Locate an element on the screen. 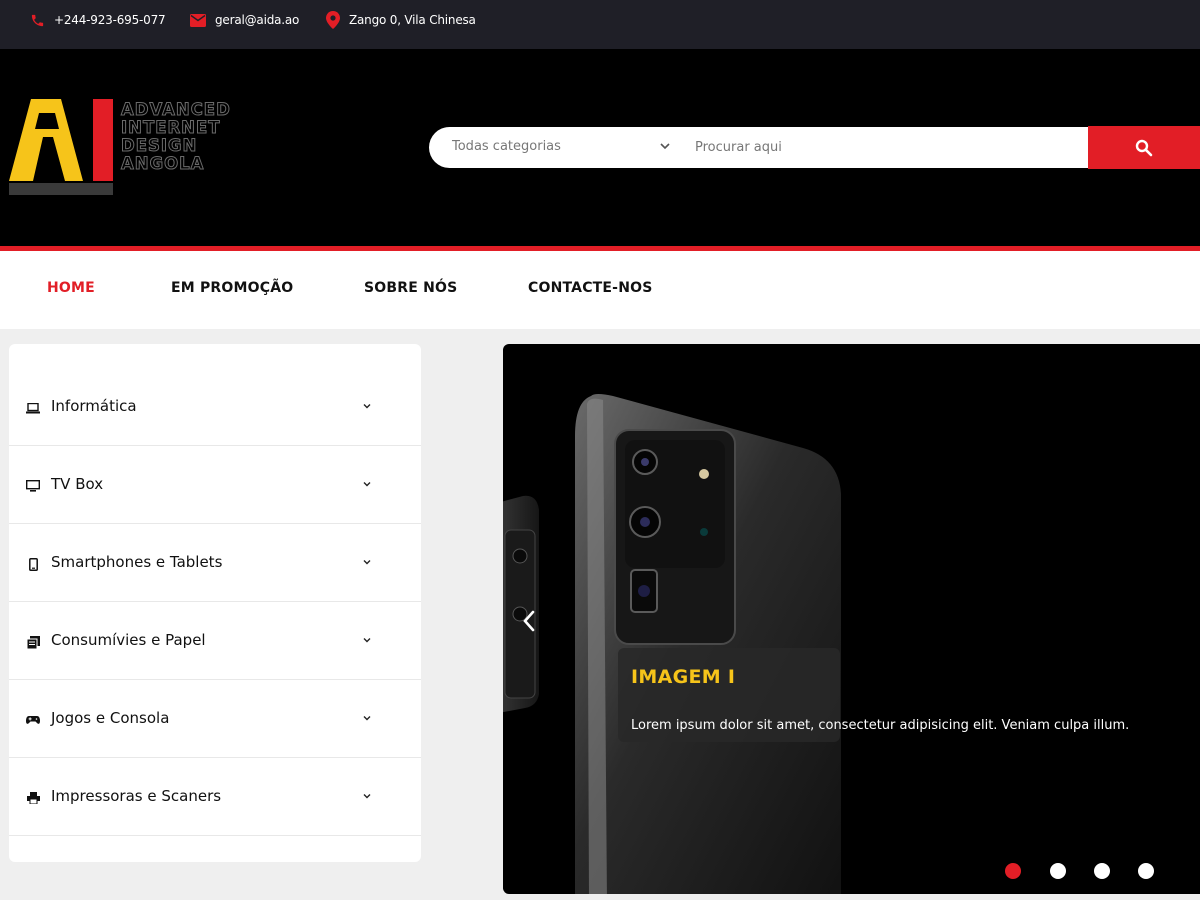 The height and width of the screenshot is (900, 1200). contact-address: Zango 0, Vila Chinesa is located at coordinates (401, 20).